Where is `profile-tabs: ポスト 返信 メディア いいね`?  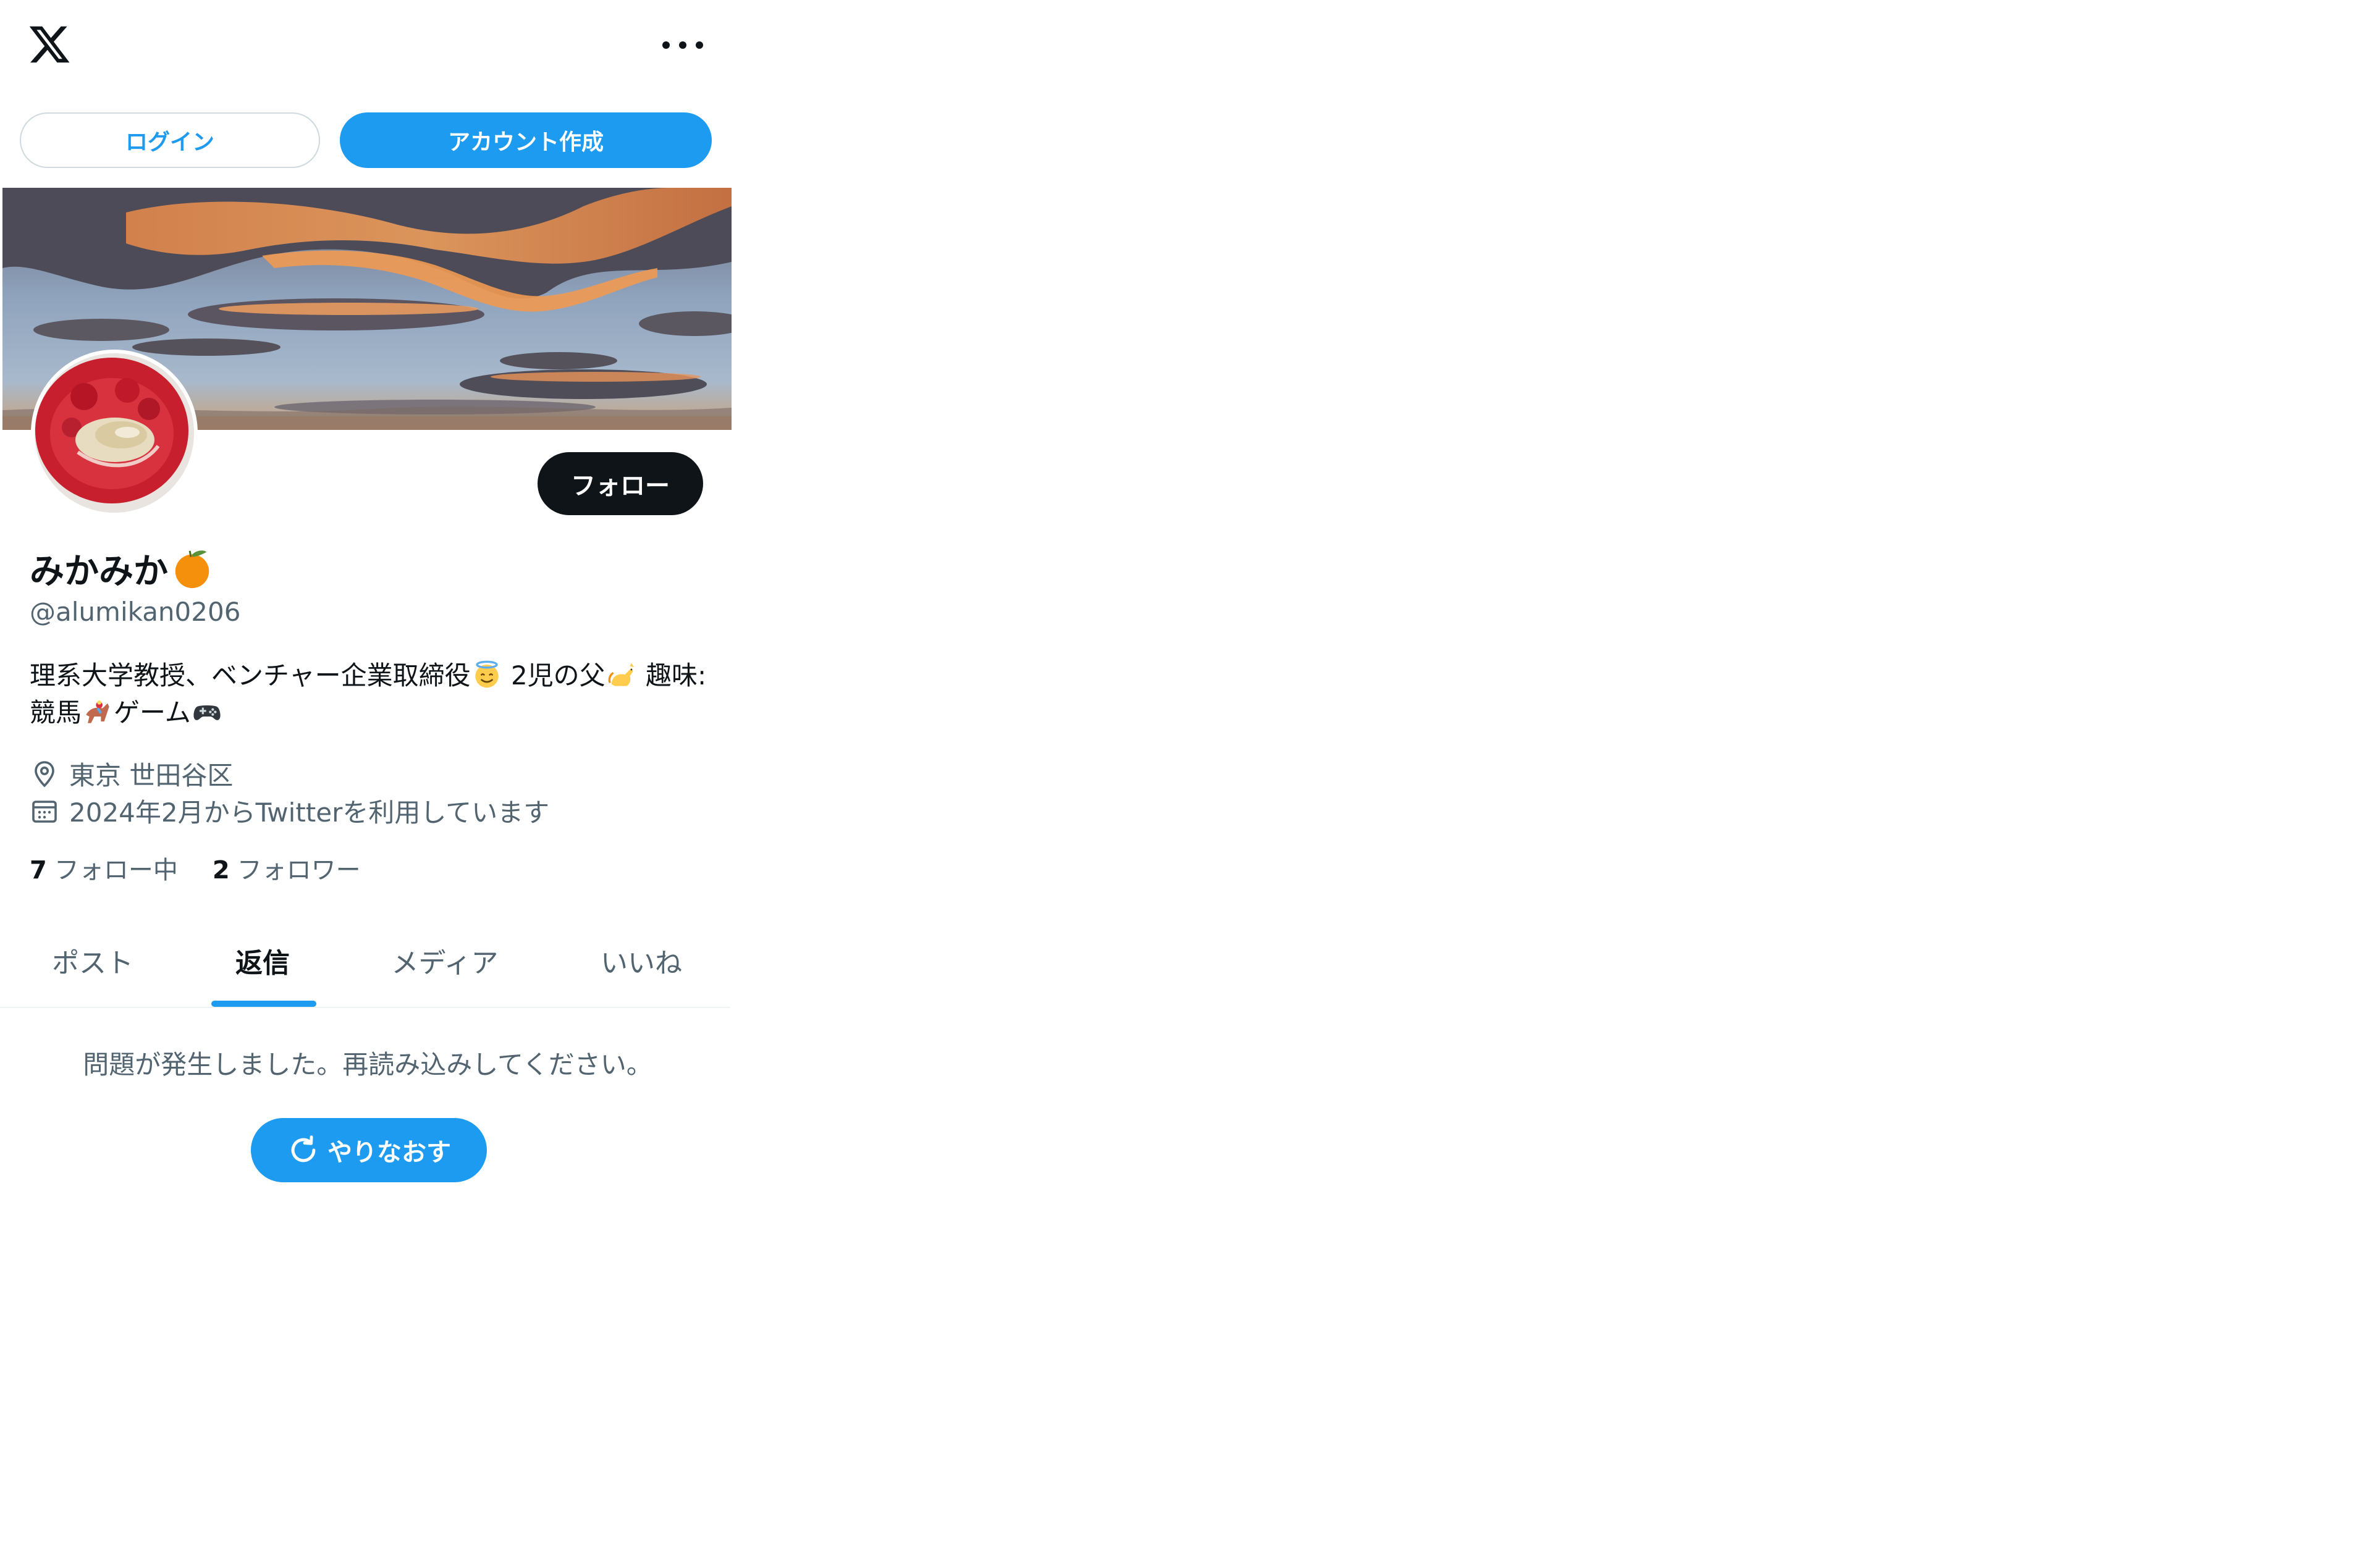 profile-tabs: ポスト 返信 メディア いいね is located at coordinates (365, 961).